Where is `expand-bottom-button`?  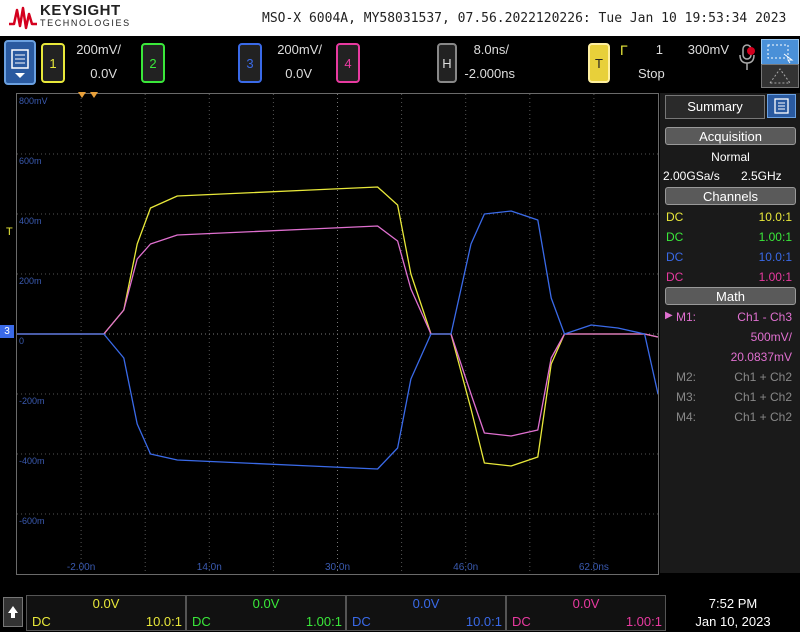
expand-bottom-button is located at coordinates (13, 612).